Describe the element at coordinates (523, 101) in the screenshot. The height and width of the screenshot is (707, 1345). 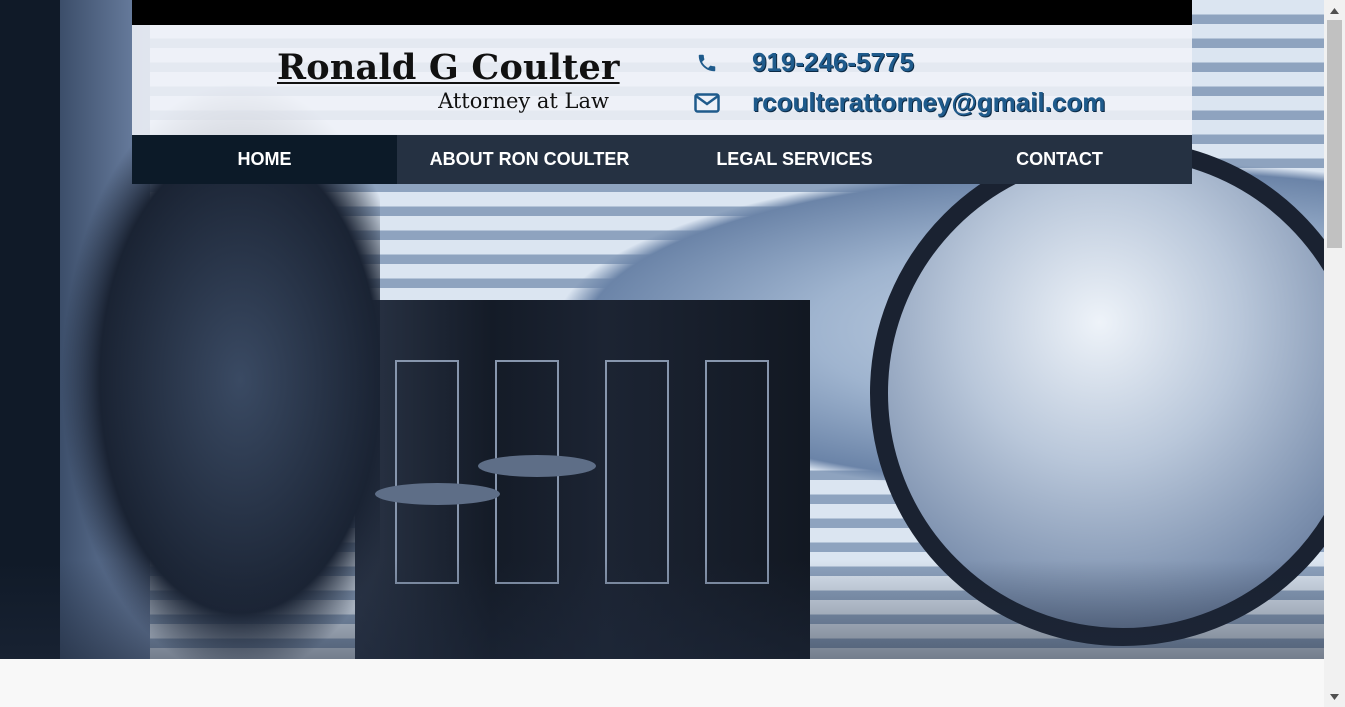
I see `brand-tagline: Attorney at Law` at that location.